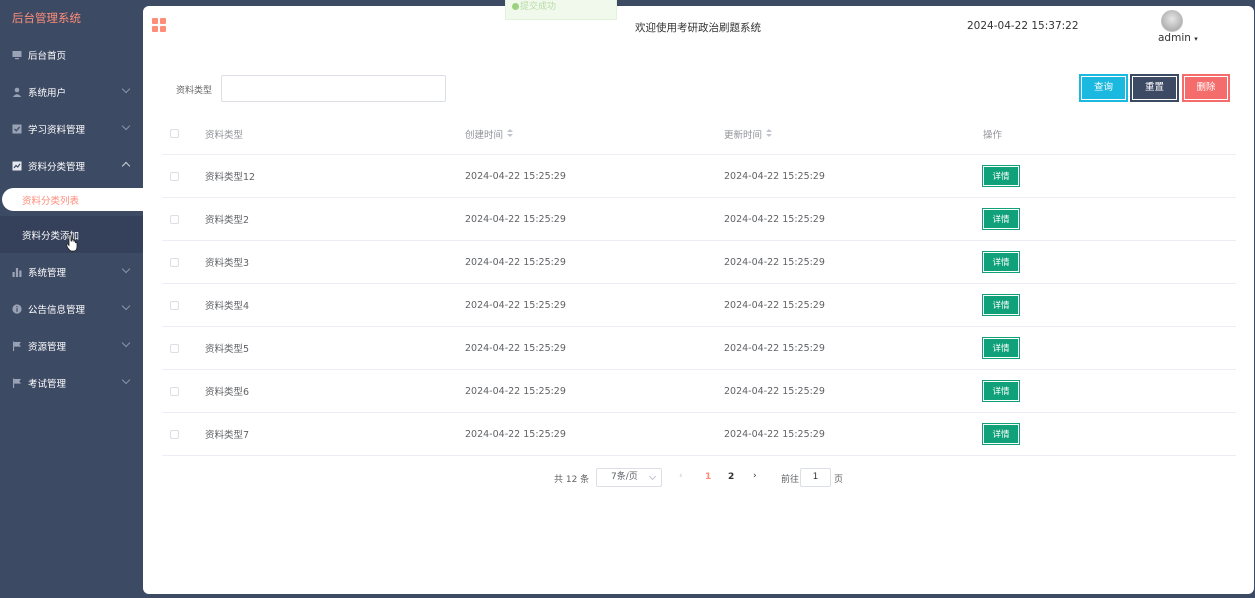 Image resolution: width=1255 pixels, height=598 pixels. What do you see at coordinates (17, 129) in the screenshot?
I see `checkbox-icon` at bounding box center [17, 129].